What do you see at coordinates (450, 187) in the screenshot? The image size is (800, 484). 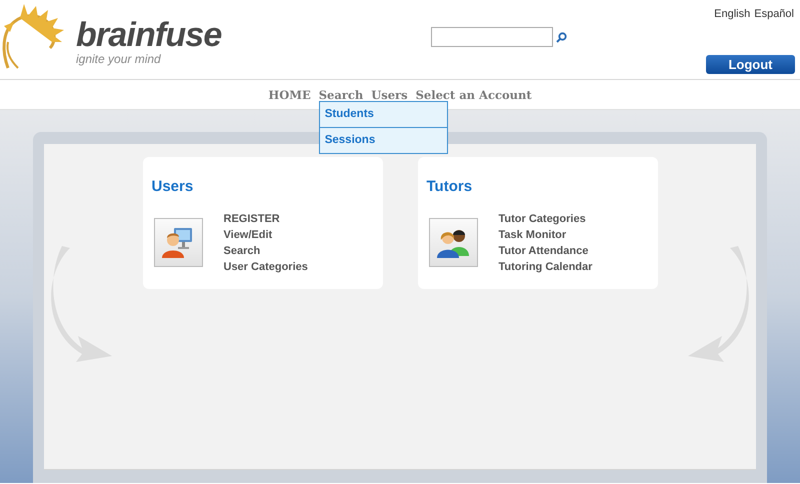 I see `card-title: Tutors` at bounding box center [450, 187].